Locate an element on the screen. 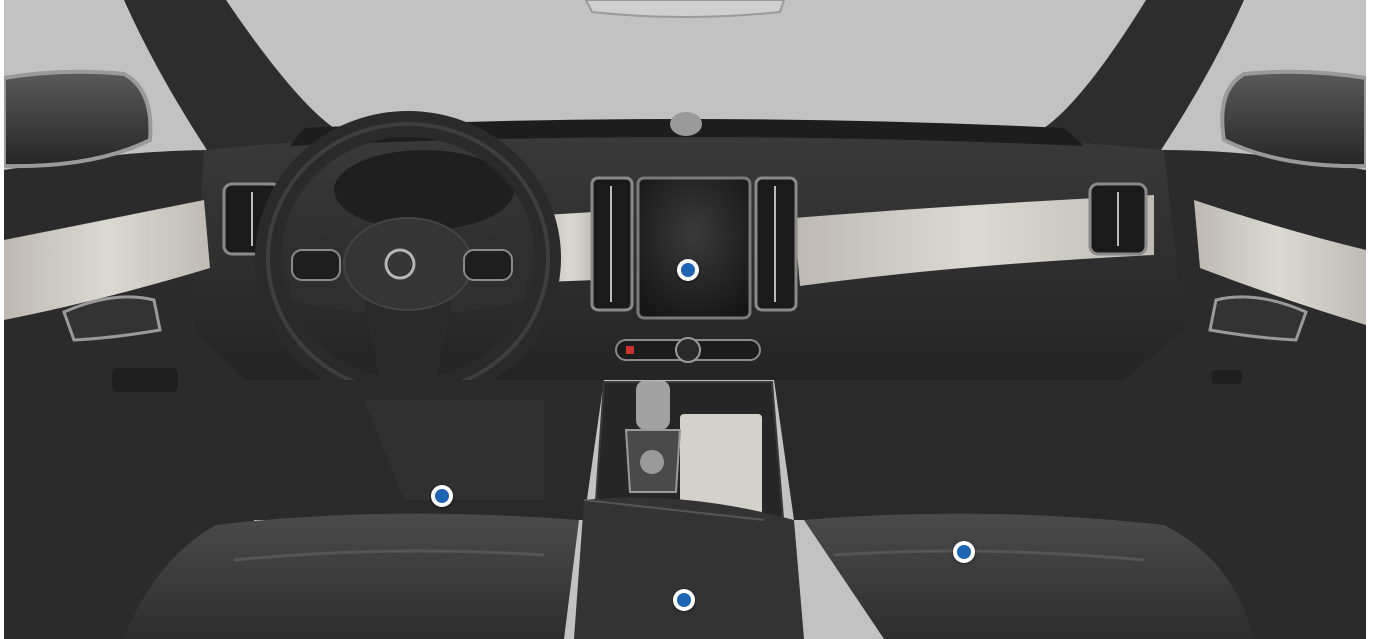 The image size is (1375, 639). center-armrest is located at coordinates (689, 568).